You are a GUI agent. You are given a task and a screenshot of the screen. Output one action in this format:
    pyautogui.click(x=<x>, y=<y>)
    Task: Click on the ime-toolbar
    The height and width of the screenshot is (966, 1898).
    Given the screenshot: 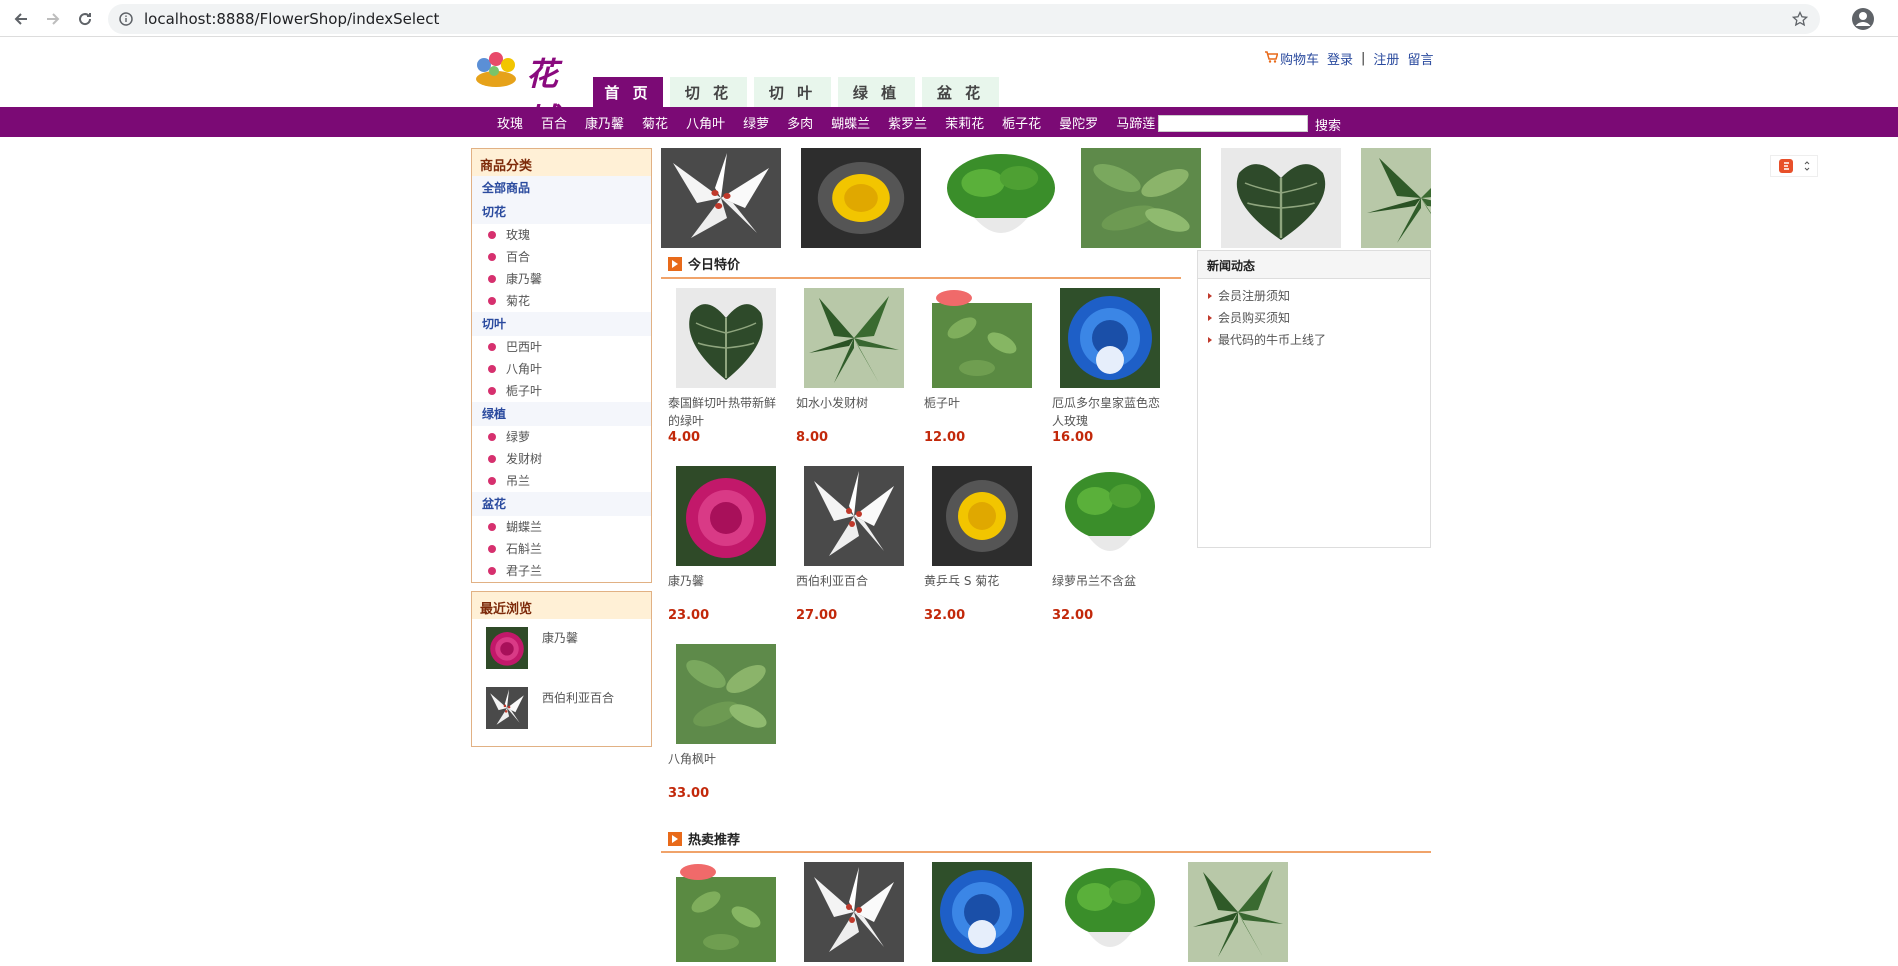 What is the action you would take?
    pyautogui.click(x=1794, y=166)
    